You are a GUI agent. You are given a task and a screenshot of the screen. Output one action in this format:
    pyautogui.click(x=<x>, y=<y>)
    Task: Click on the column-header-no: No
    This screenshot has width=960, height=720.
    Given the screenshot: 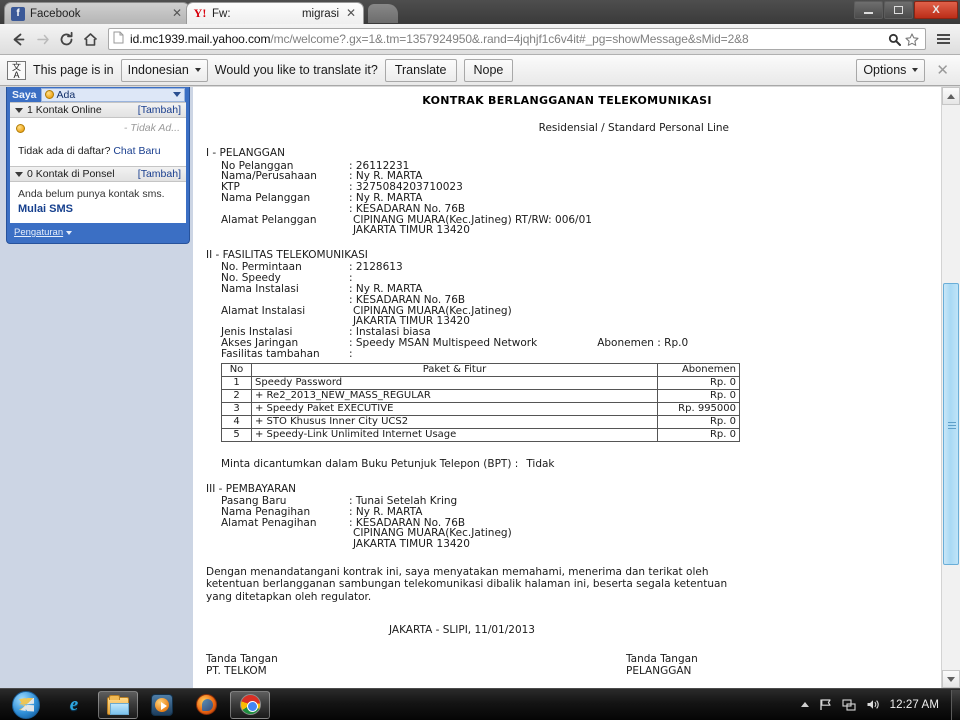 What is the action you would take?
    pyautogui.click(x=236, y=369)
    